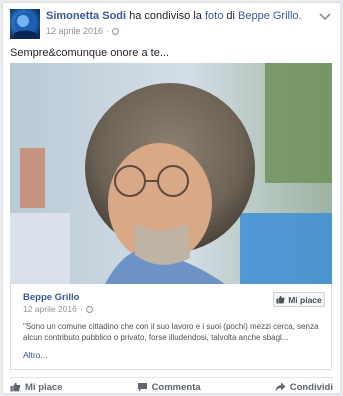 This screenshot has width=343, height=396. Describe the element at coordinates (74, 31) in the screenshot. I see `post-date: 12 aprile 2016` at that location.